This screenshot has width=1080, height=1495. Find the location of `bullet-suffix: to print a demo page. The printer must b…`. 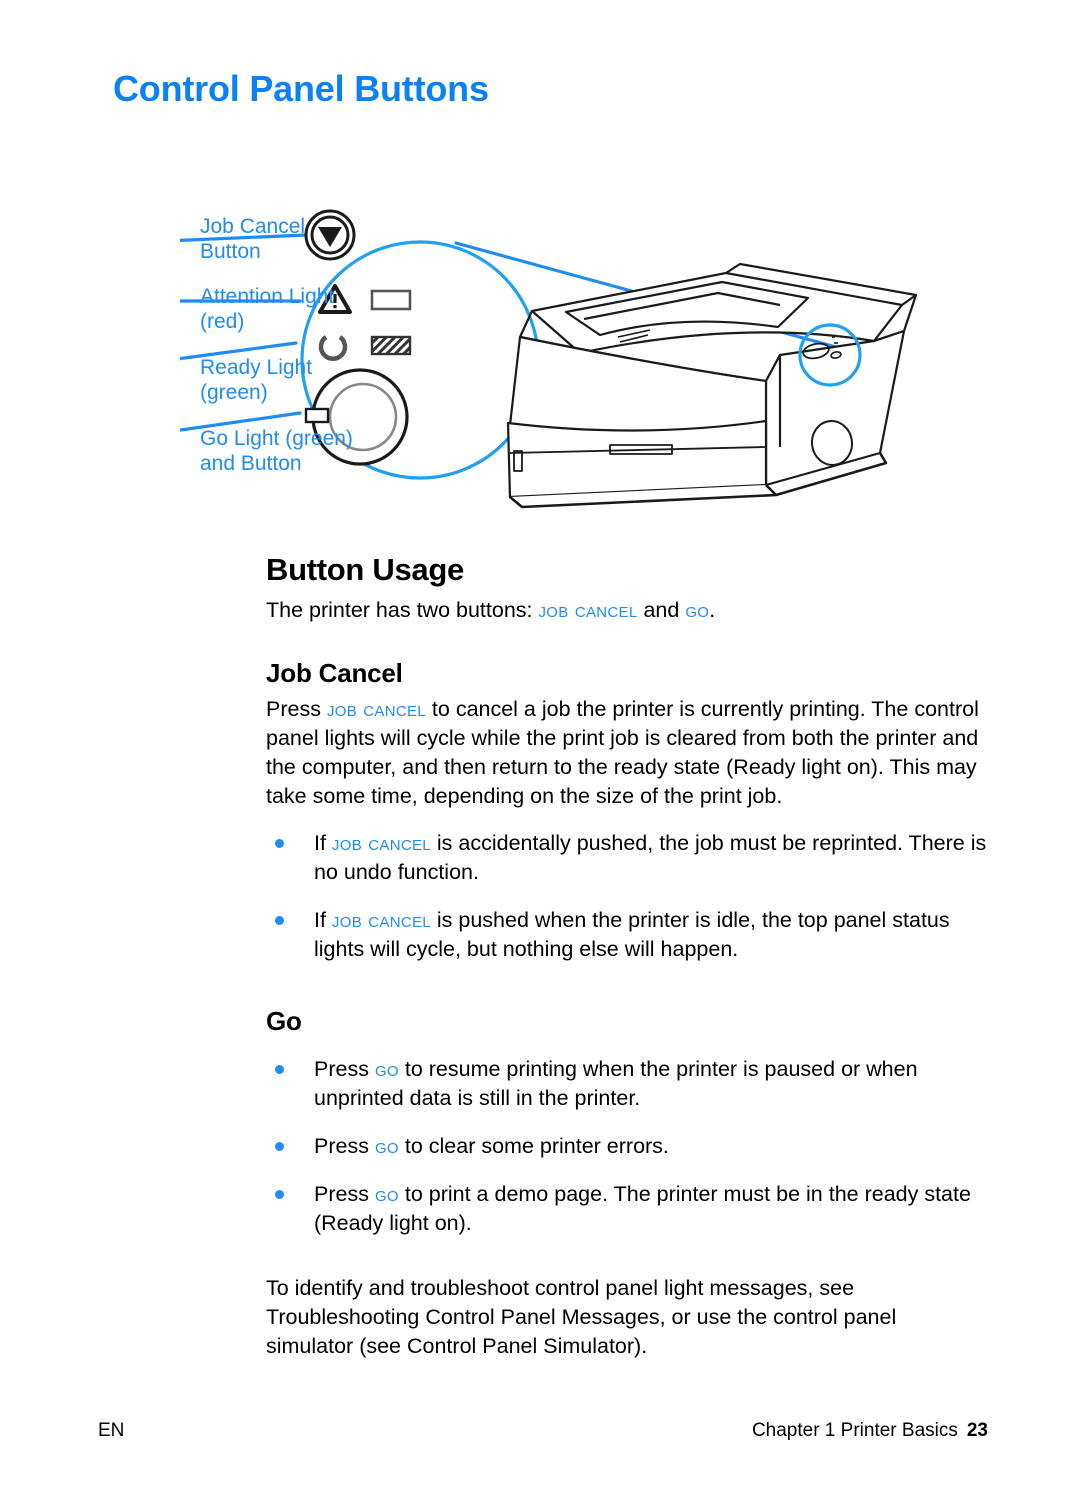

bullet-suffix: to print a demo page. The printer must b… is located at coordinates (642, 1208).